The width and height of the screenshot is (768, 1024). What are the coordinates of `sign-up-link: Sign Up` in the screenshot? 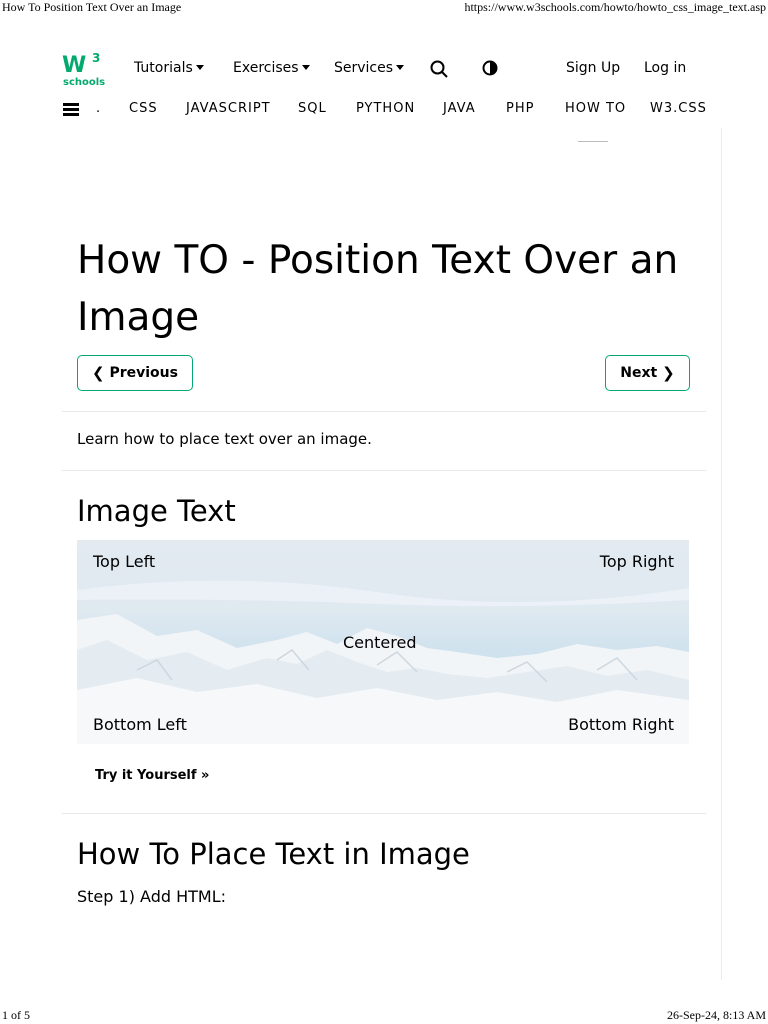 It's located at (593, 68).